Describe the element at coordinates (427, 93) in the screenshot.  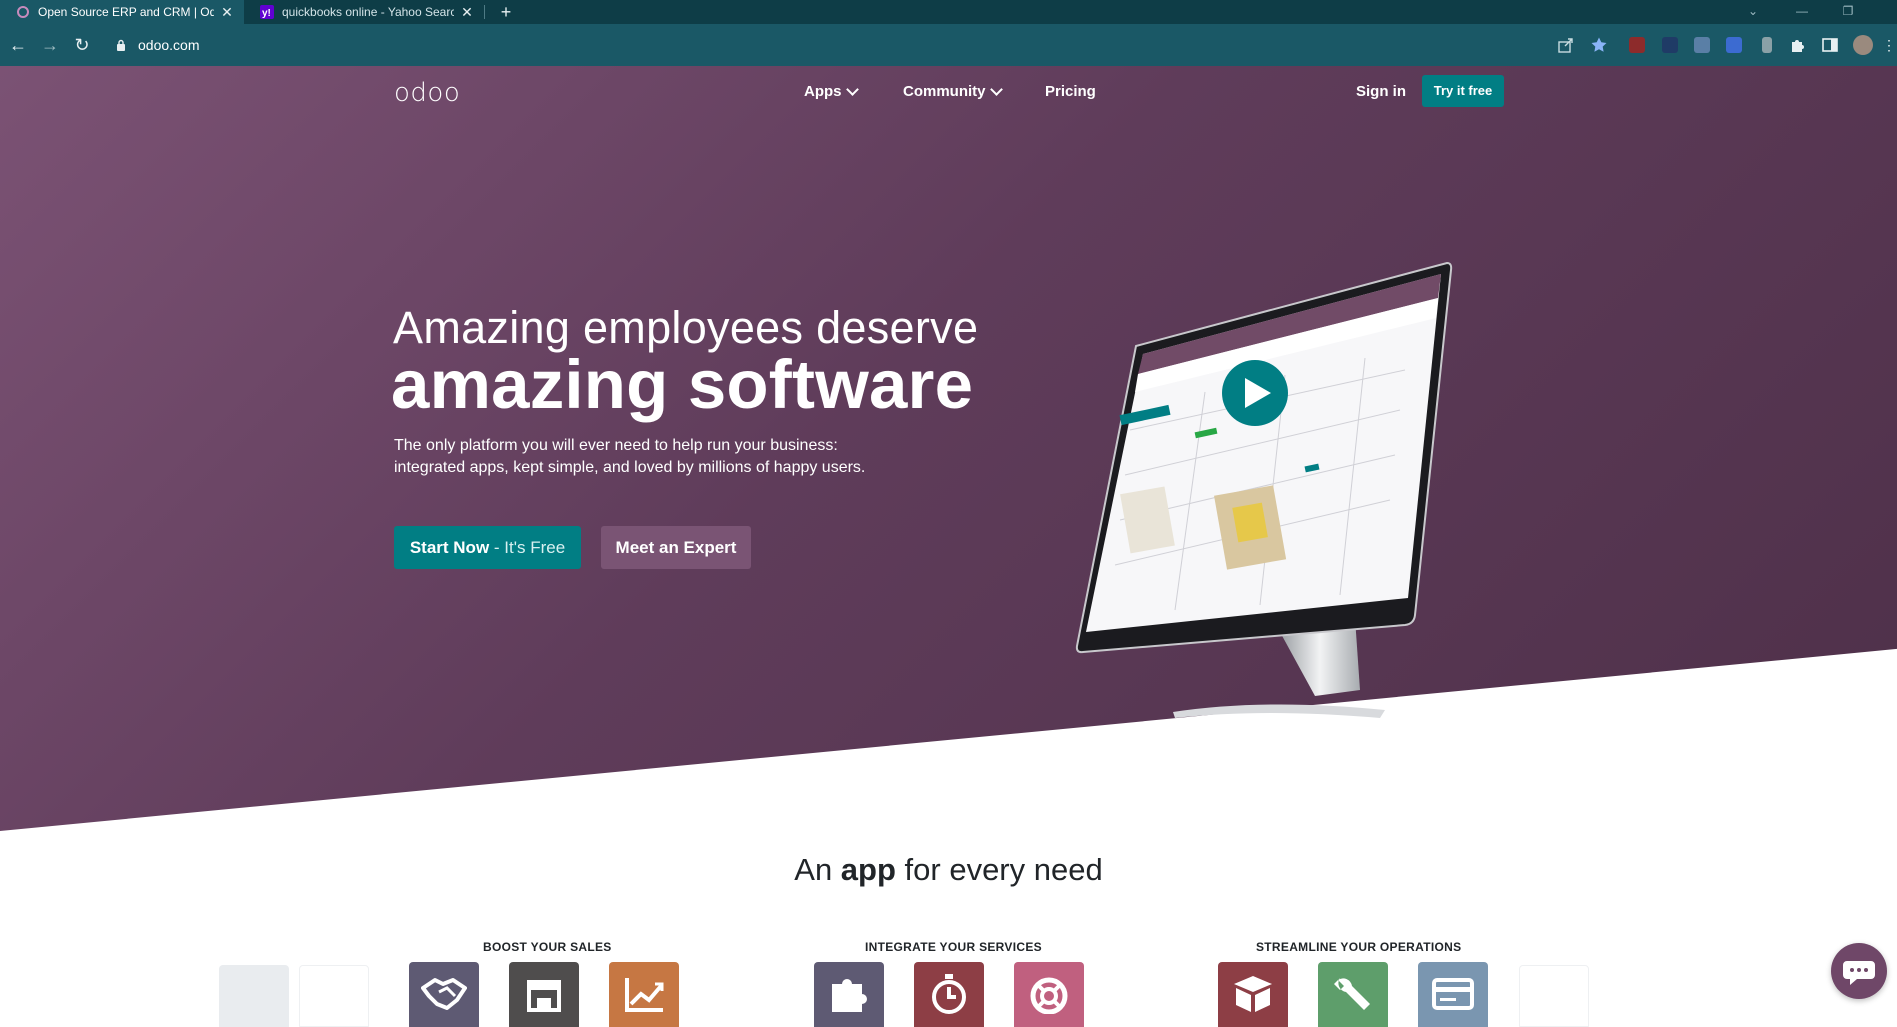
I see `odoo-logo: odoo` at that location.